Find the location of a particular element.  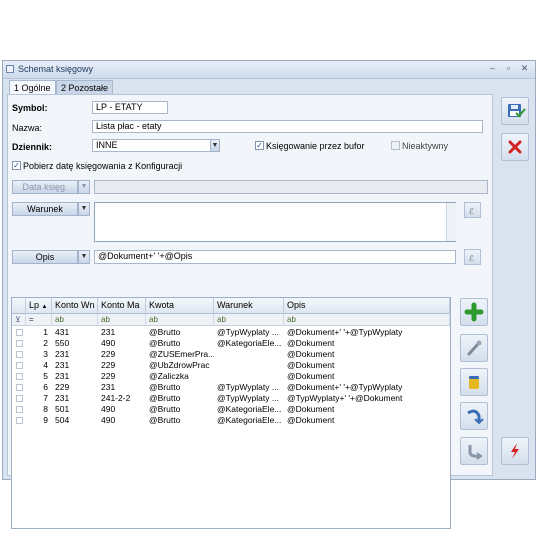

move-up-button is located at coordinates (474, 416).